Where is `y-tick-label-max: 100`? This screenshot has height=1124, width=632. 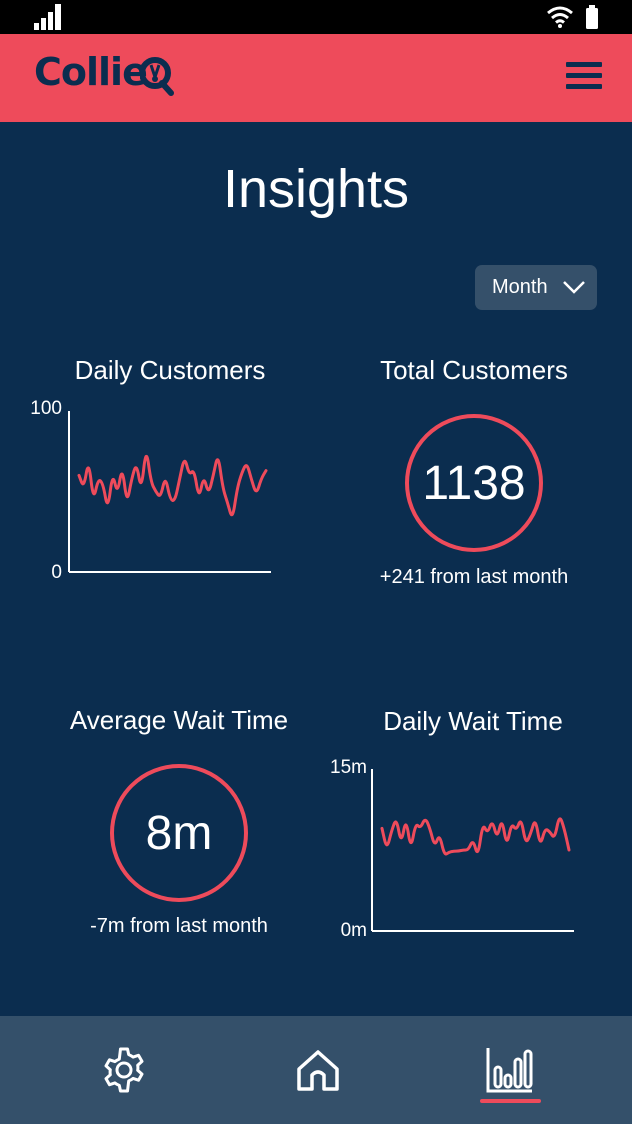
y-tick-label-max: 100 is located at coordinates (46, 408).